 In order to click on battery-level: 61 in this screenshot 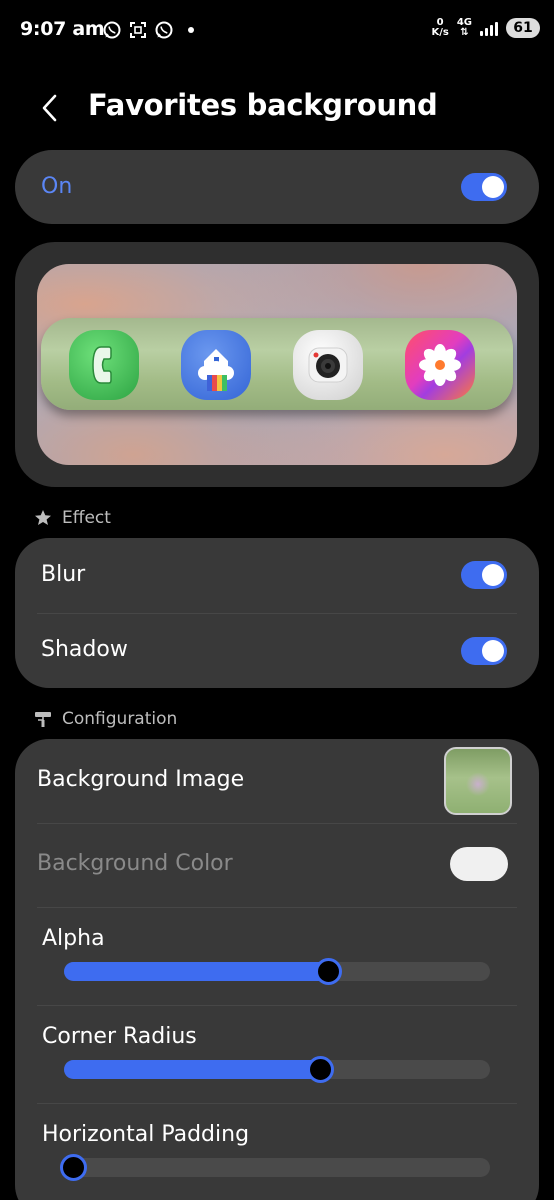, I will do `click(523, 28)`.